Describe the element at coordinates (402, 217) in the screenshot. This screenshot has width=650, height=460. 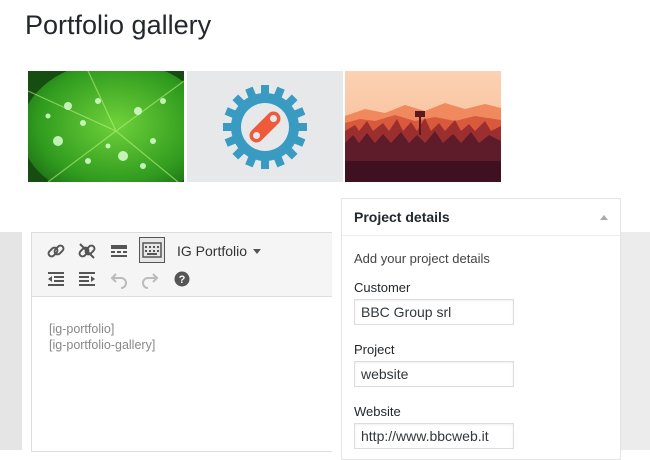
I see `metabox-title: Project details` at that location.